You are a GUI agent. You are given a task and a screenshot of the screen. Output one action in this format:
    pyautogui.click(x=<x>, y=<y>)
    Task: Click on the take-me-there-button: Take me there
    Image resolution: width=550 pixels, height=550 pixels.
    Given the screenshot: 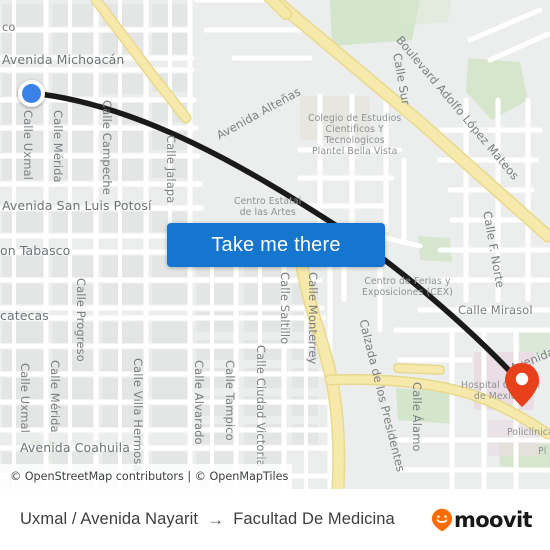 What is the action you would take?
    pyautogui.click(x=276, y=245)
    